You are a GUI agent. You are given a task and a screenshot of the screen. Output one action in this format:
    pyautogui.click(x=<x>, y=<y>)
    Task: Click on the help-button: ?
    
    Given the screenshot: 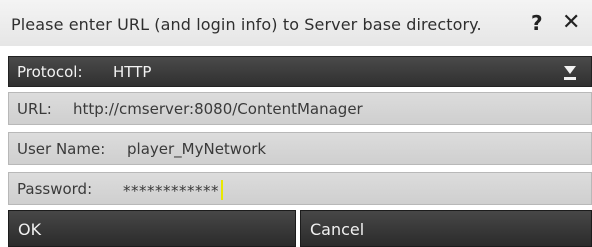 What is the action you would take?
    pyautogui.click(x=537, y=23)
    